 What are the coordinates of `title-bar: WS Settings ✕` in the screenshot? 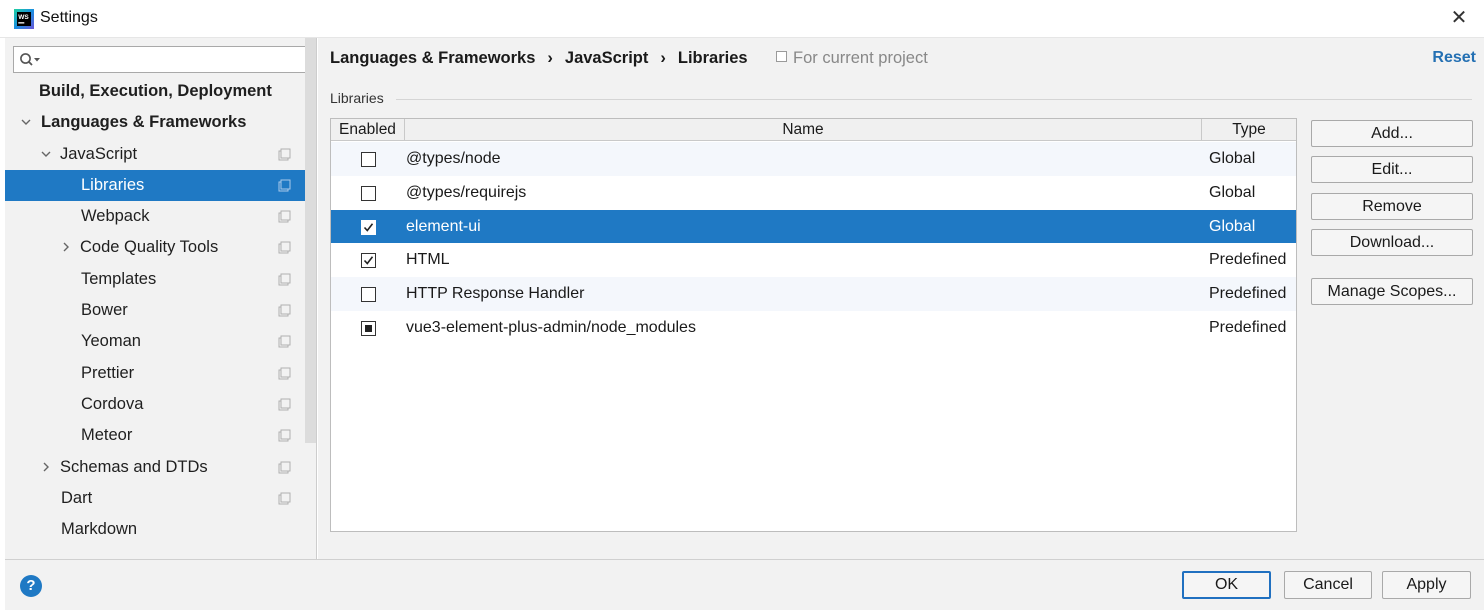 It's located at (742, 19).